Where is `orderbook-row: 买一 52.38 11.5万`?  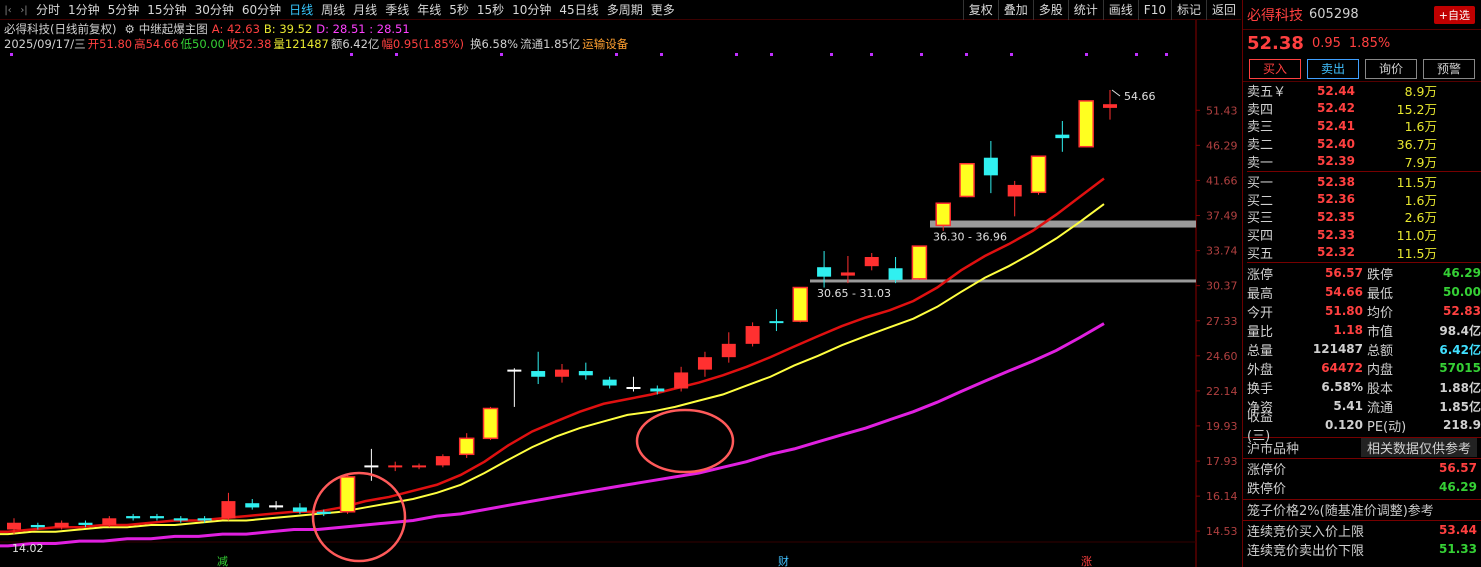
orderbook-row: 买一 52.38 11.5万 is located at coordinates (1364, 182).